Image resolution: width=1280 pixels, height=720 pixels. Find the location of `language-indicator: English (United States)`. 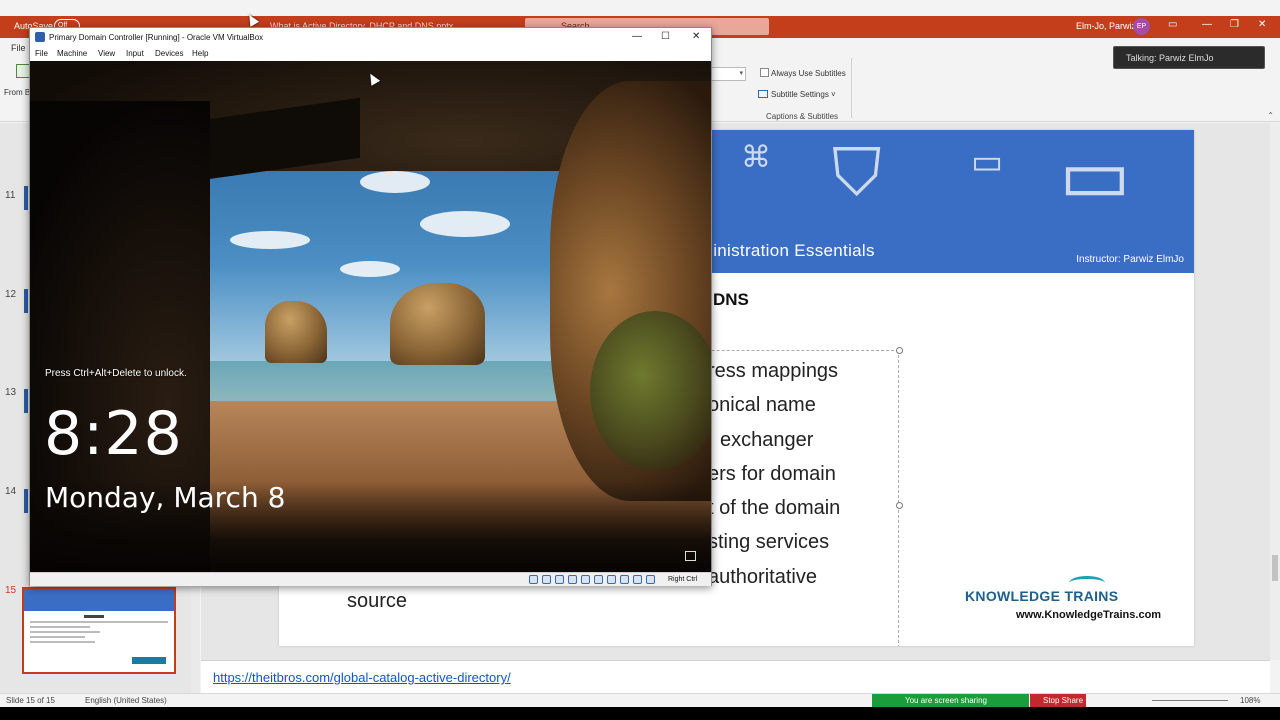

language-indicator: English (United States) is located at coordinates (126, 700).